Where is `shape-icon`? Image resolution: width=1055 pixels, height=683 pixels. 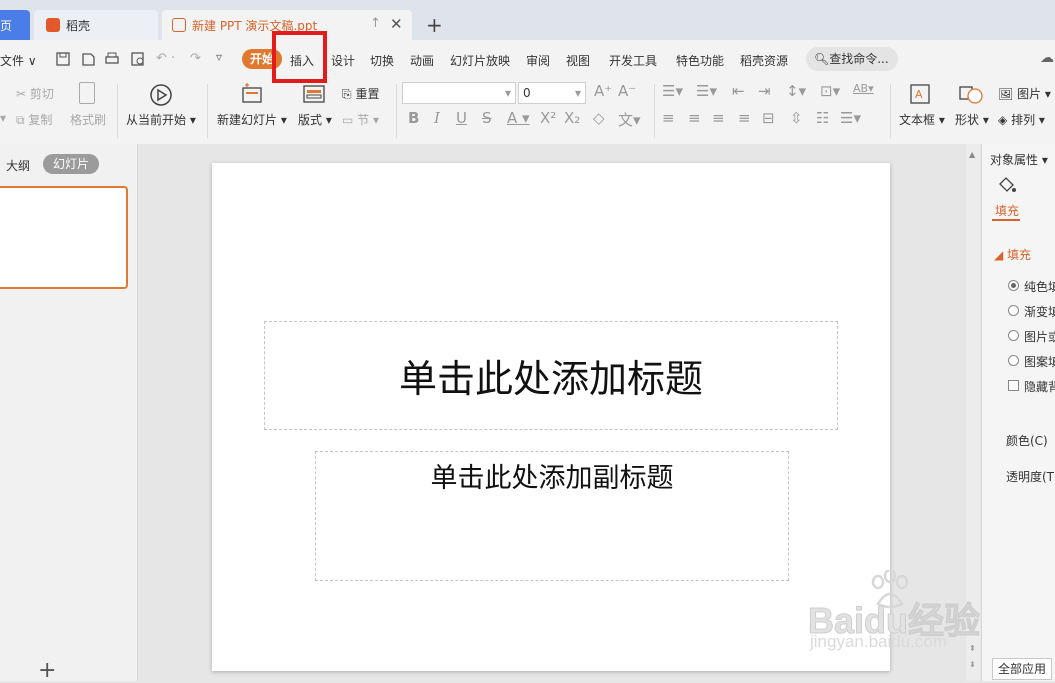 shape-icon is located at coordinates (971, 95).